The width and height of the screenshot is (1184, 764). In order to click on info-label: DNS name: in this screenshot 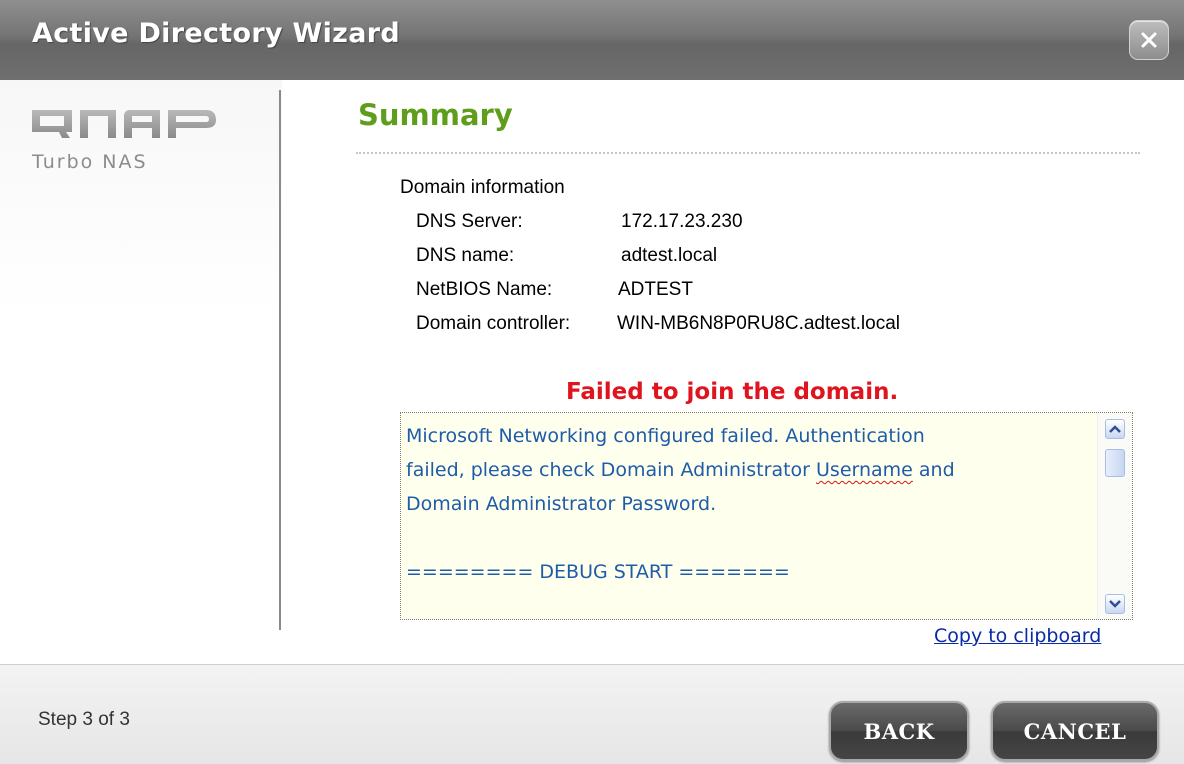, I will do `click(465, 255)`.